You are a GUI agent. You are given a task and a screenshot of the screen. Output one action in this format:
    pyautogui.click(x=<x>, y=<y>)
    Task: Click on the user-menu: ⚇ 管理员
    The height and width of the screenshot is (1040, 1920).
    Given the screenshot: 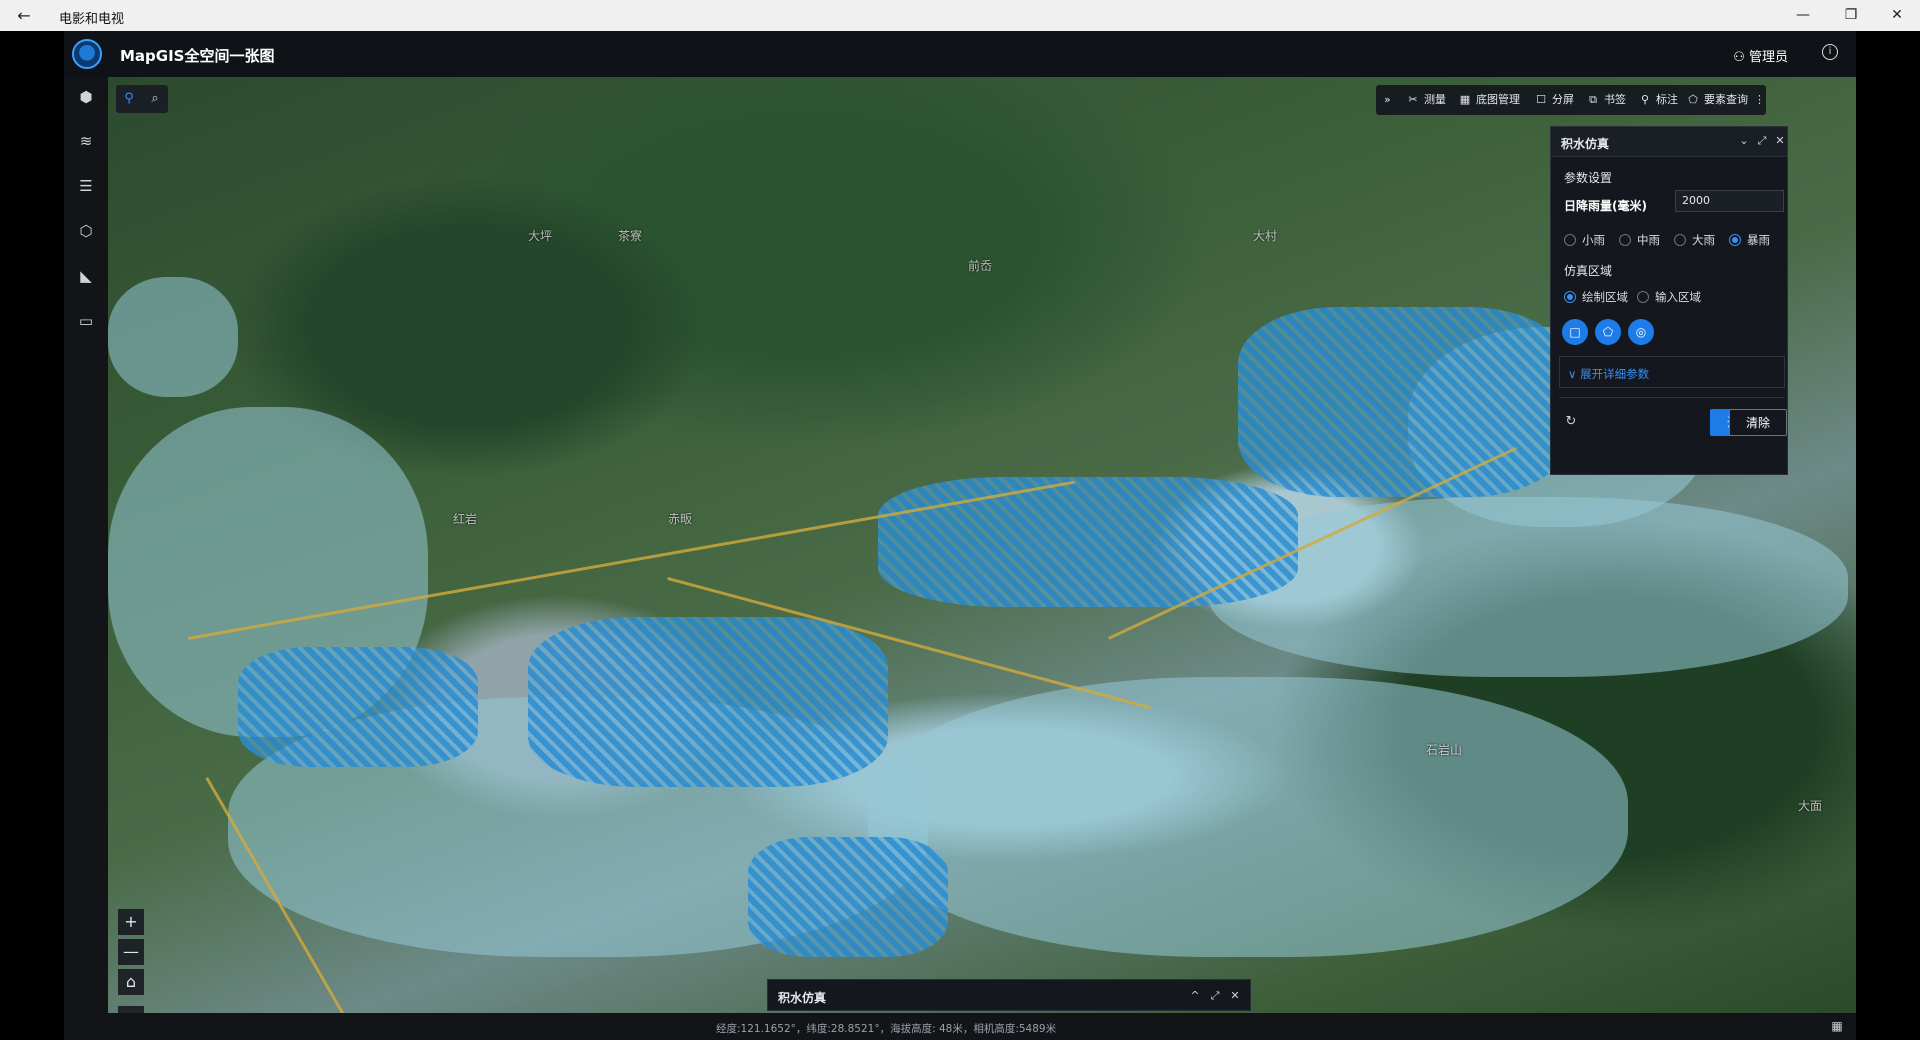 What is the action you would take?
    pyautogui.click(x=1760, y=55)
    